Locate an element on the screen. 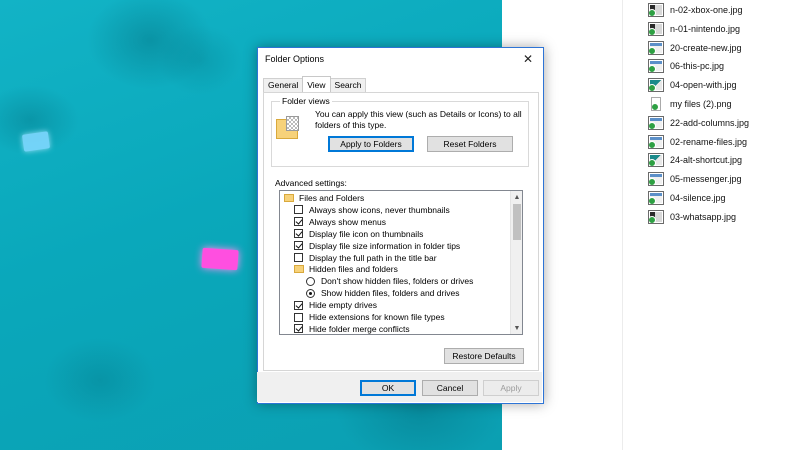 This screenshot has height=450, width=800. file-item: 24-alt-shortcut.jpg is located at coordinates (695, 160).